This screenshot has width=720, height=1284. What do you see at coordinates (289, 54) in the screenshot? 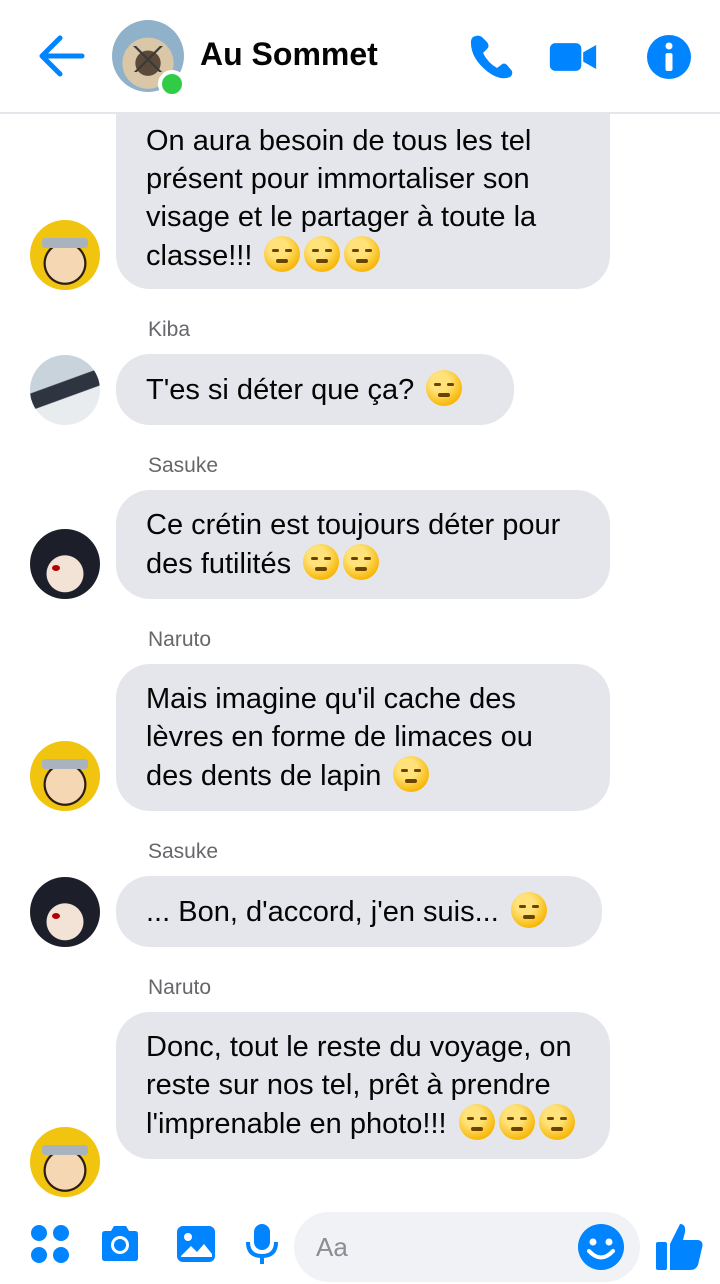
I see `conversation-title: Au Sommet` at bounding box center [289, 54].